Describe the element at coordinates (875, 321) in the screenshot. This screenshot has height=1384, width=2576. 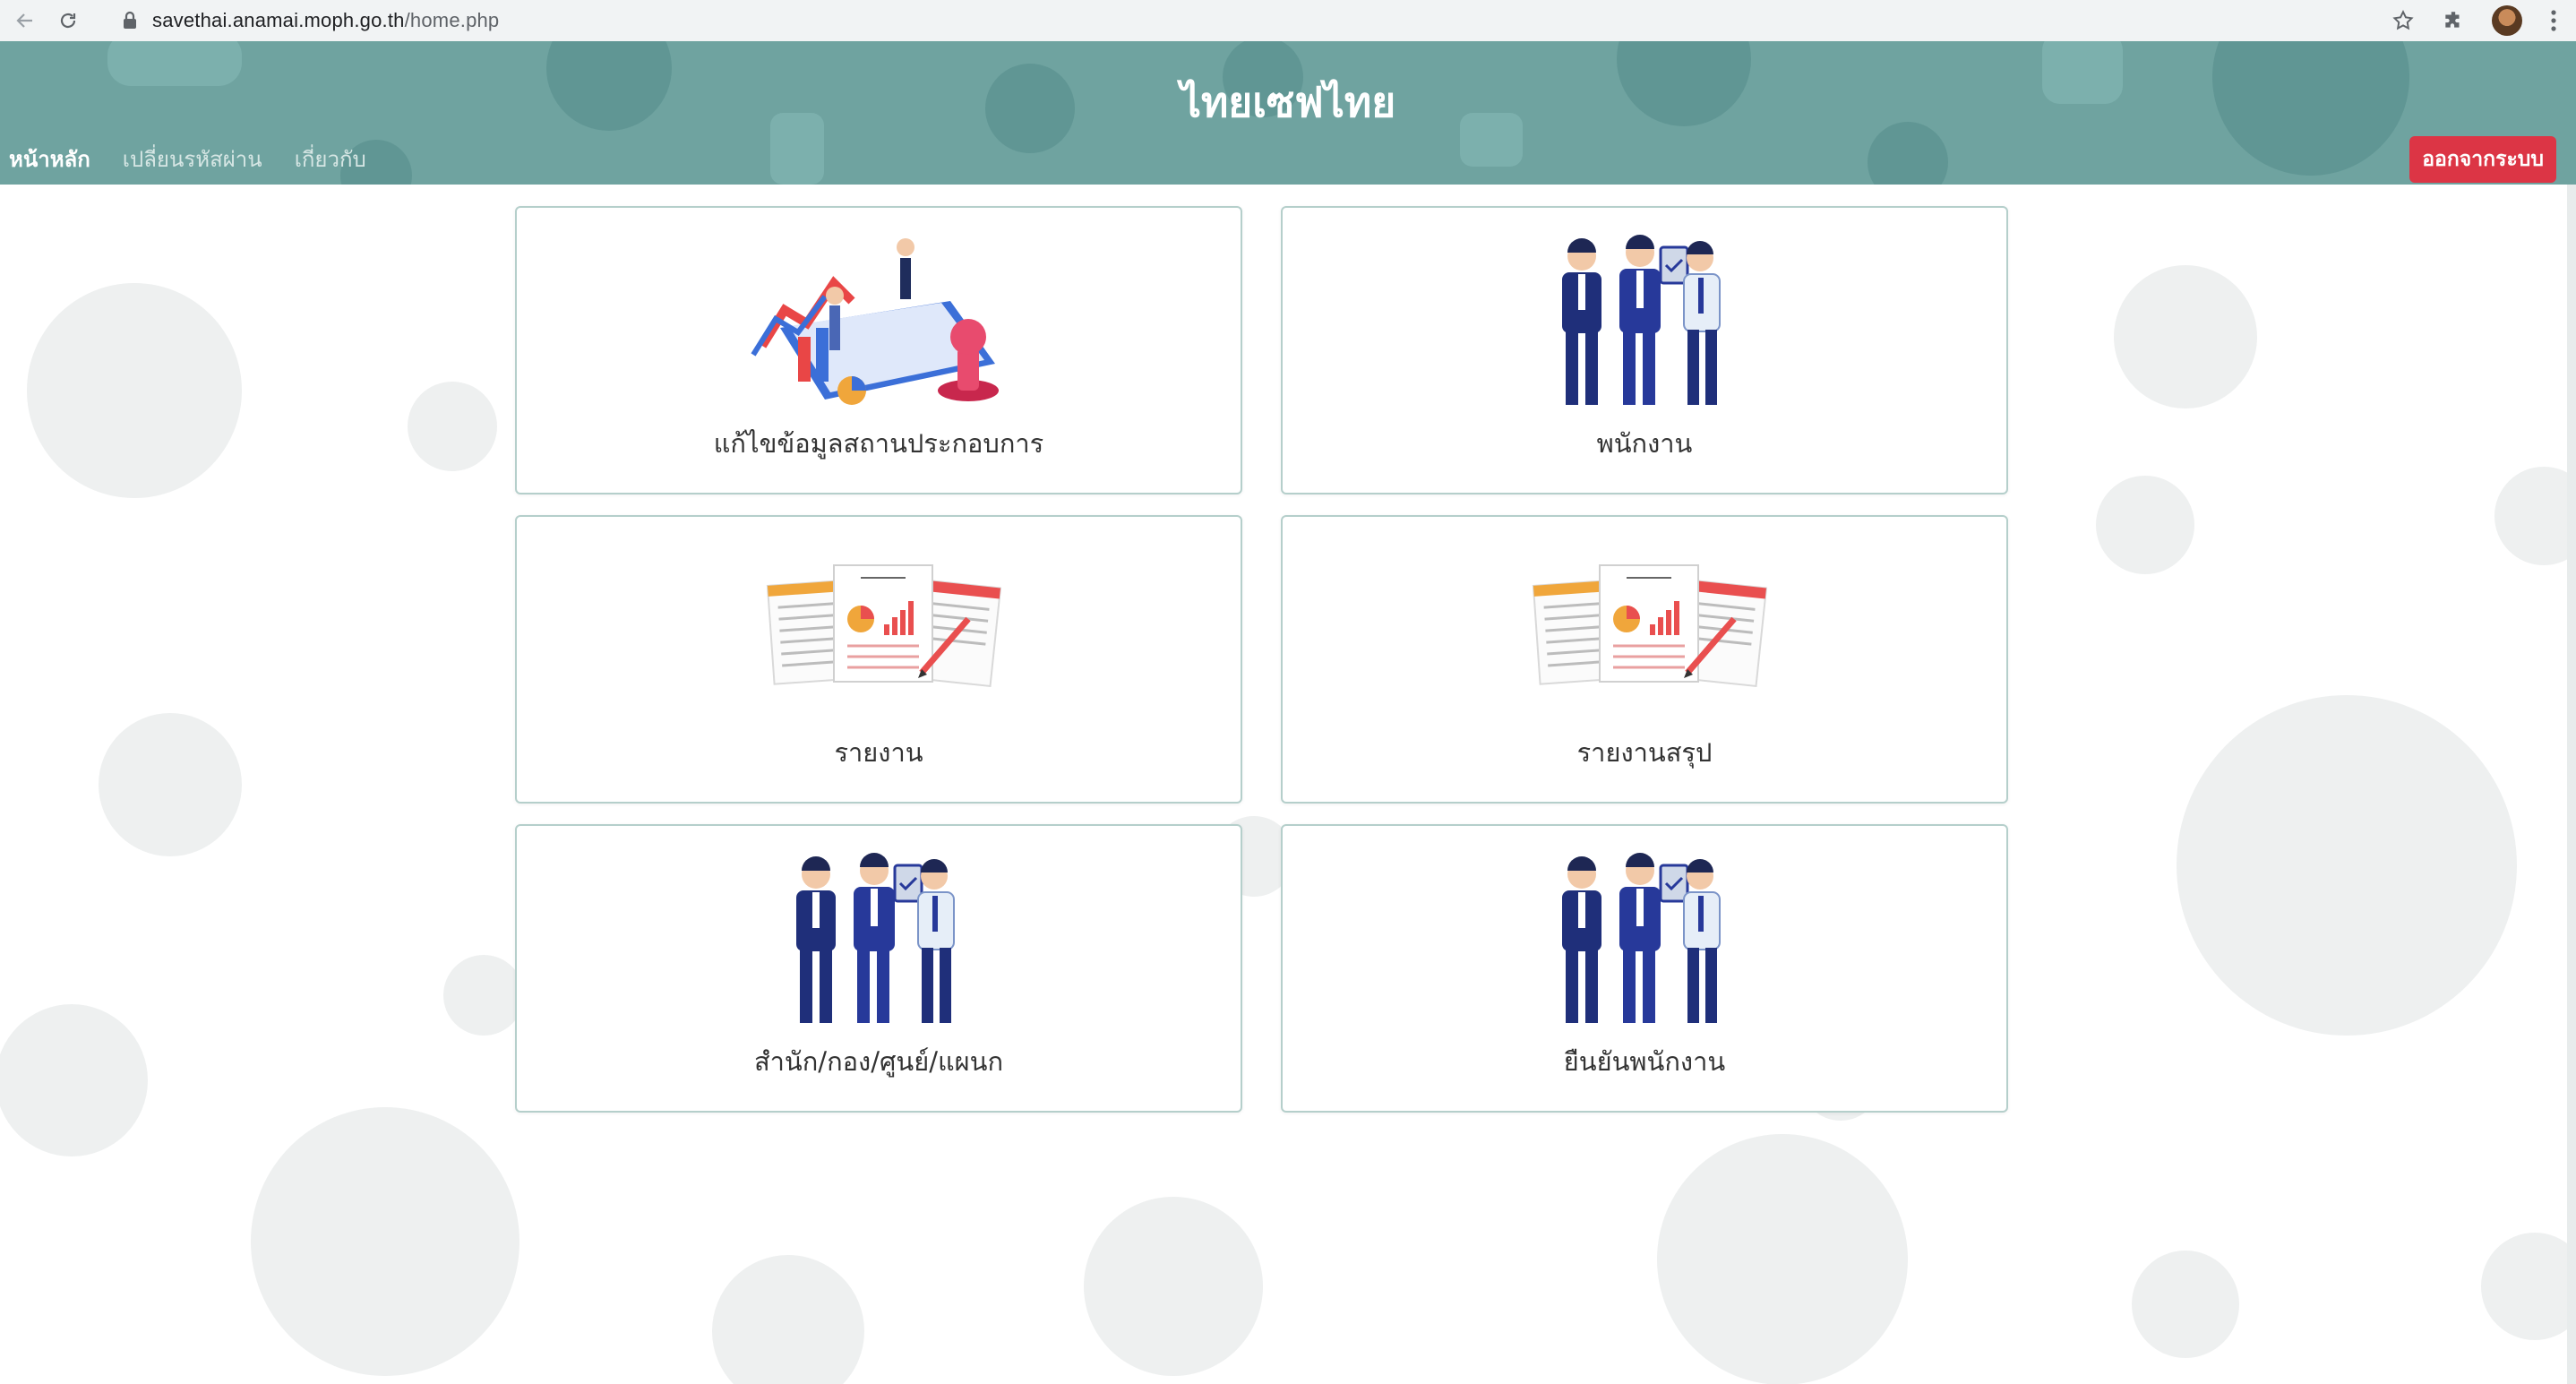
I see `business-analytics-icon` at that location.